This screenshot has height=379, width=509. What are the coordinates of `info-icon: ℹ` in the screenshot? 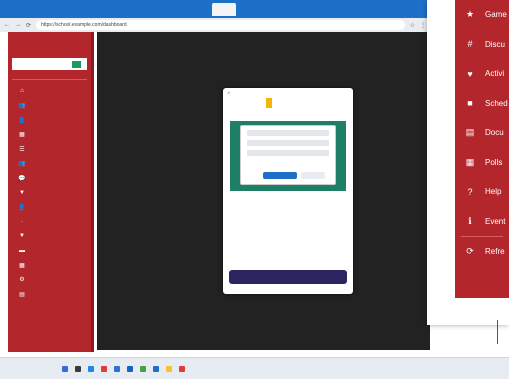 It's located at (470, 220).